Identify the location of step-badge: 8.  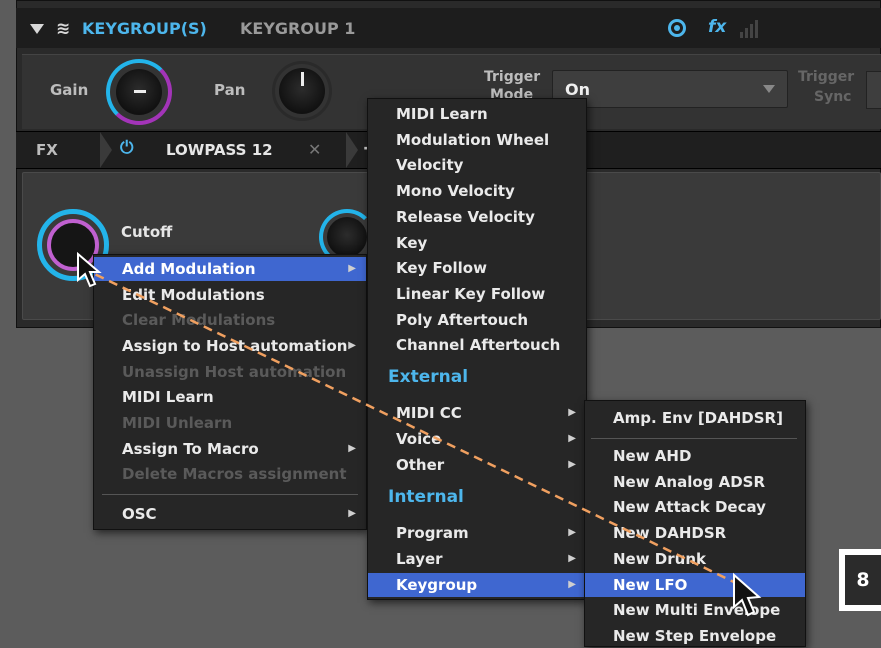
(860, 580).